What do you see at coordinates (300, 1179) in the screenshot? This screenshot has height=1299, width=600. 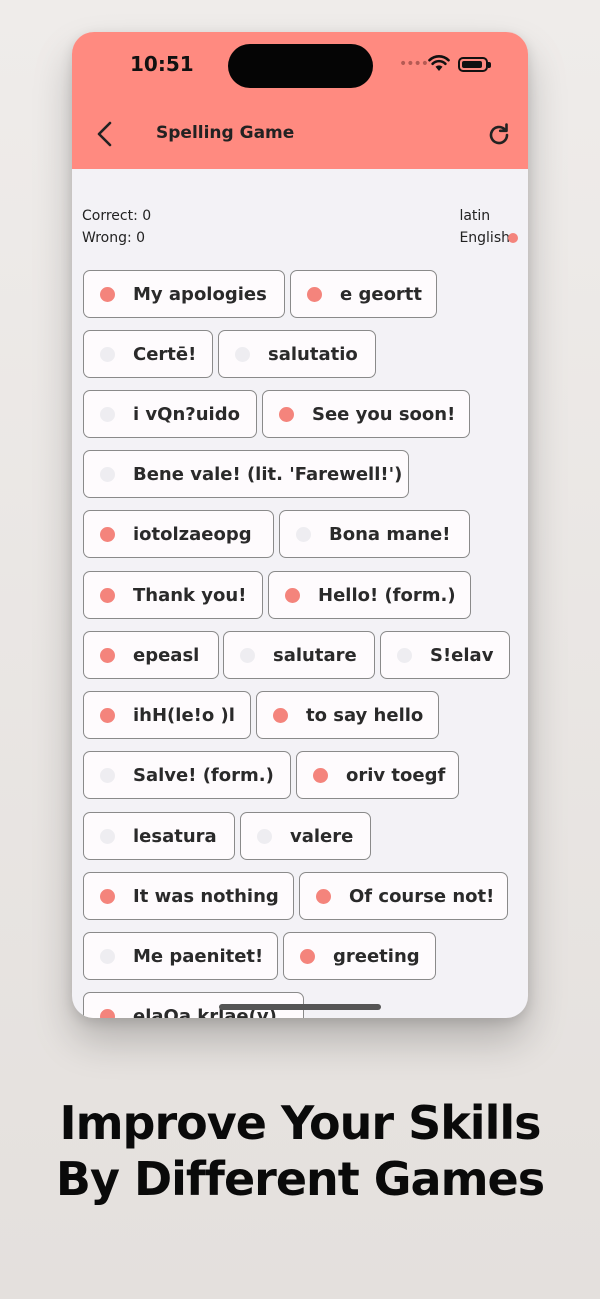 I see `caption-line-2: By Different Games` at bounding box center [300, 1179].